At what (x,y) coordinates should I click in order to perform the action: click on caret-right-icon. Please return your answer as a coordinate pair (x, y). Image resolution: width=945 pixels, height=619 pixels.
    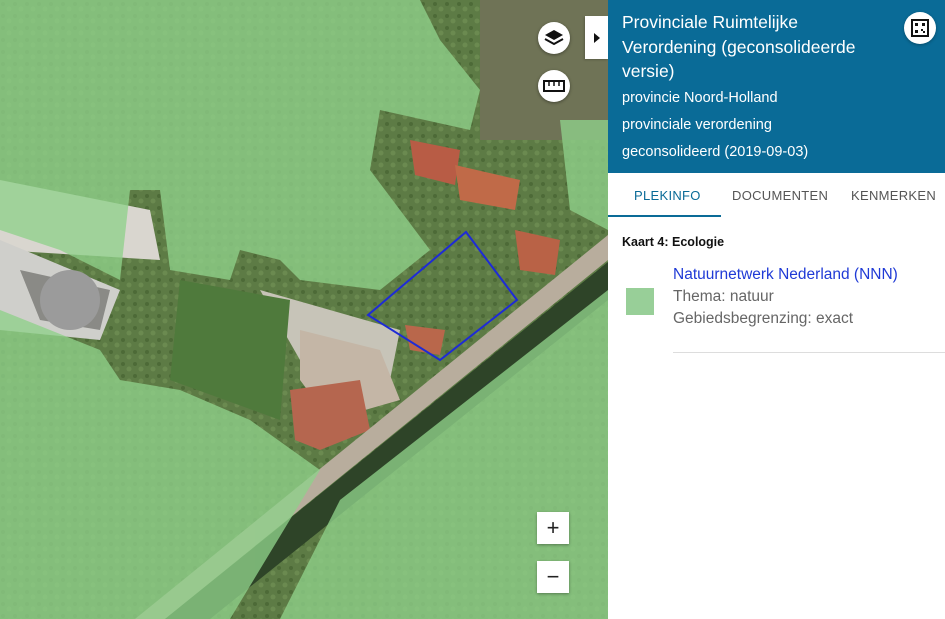
    Looking at the image, I should click on (596, 37).